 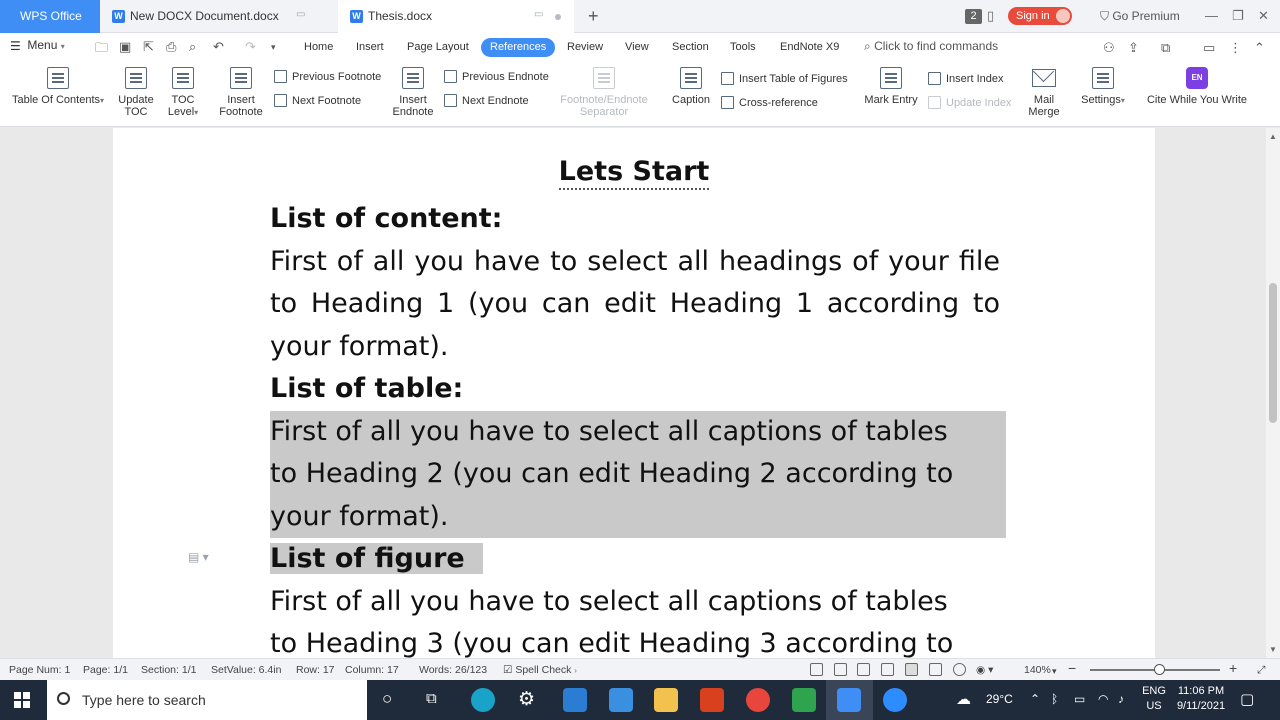 What do you see at coordinates (101, 50) in the screenshot?
I see `open-folder-icon: 🗀` at bounding box center [101, 50].